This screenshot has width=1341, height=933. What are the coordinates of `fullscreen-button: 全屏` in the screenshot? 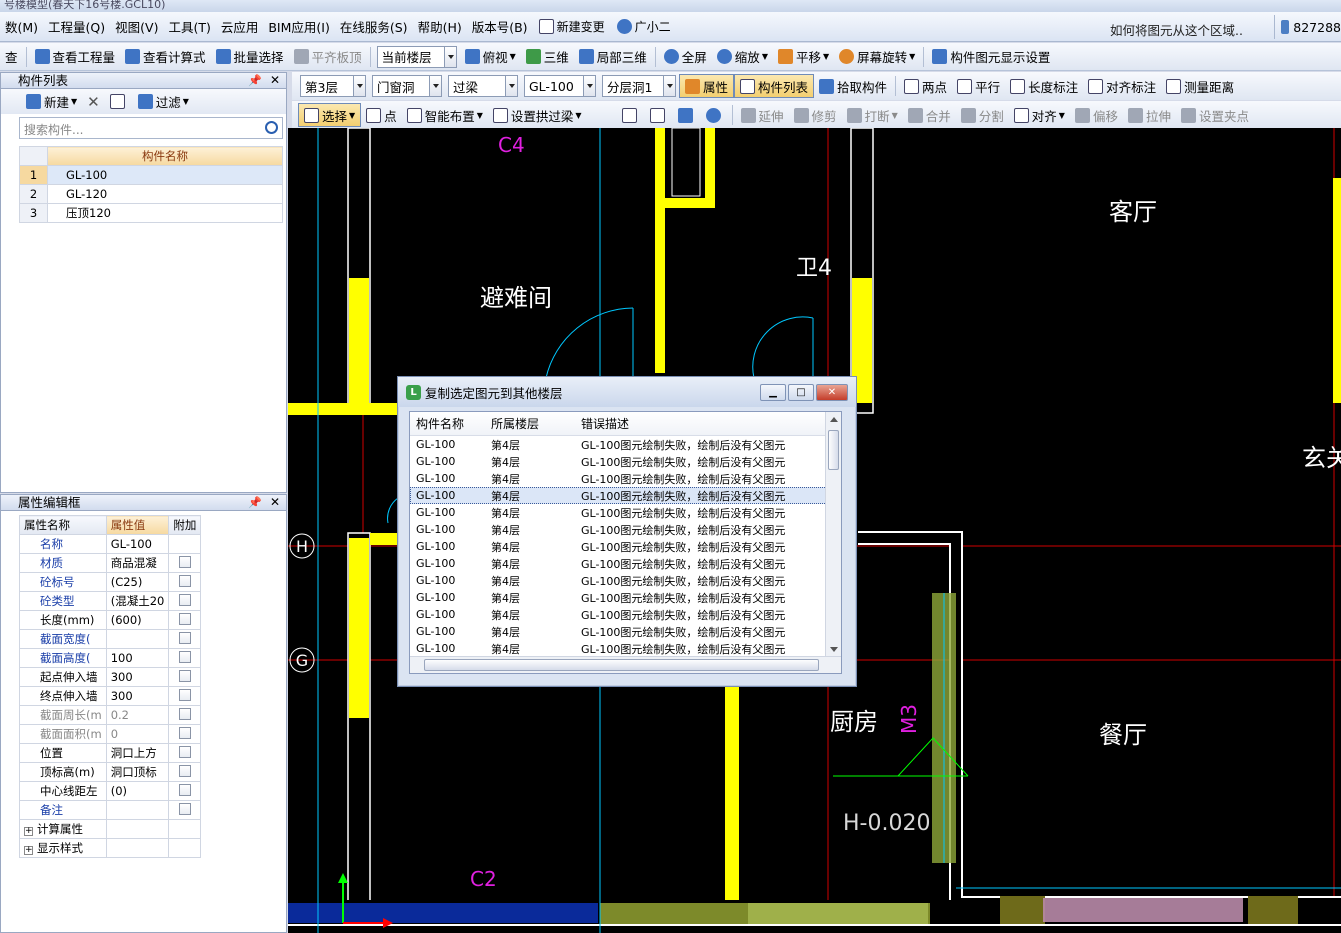 It's located at (685, 57).